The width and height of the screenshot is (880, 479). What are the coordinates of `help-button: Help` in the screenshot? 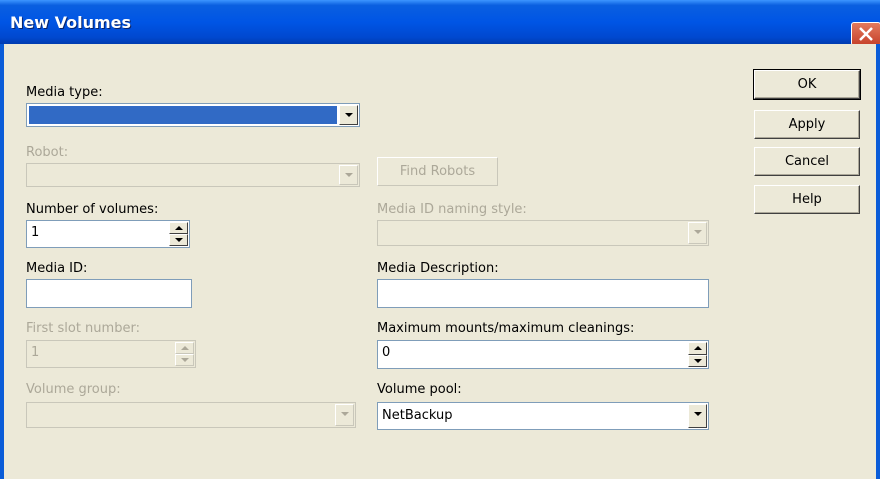 It's located at (807, 199).